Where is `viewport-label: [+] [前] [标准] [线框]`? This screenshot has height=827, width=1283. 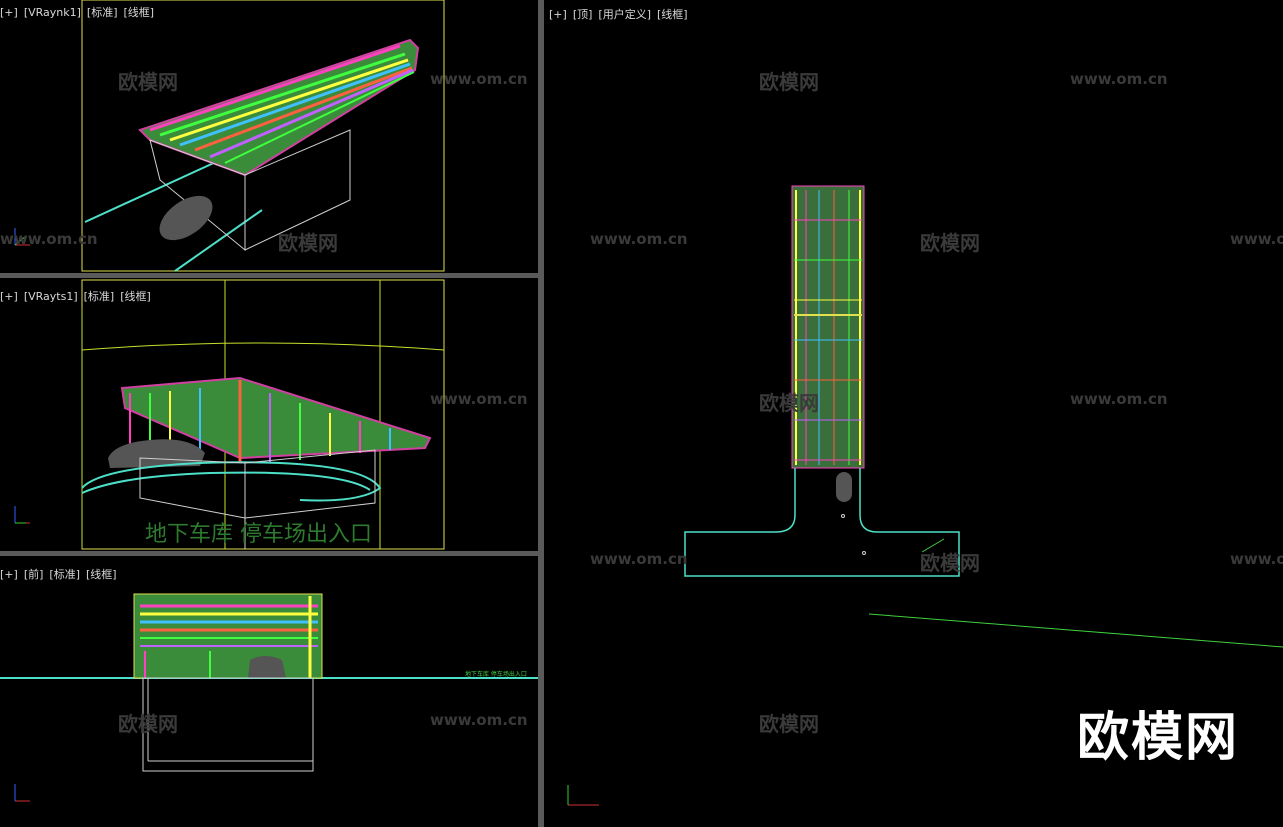
viewport-label: [+] [前] [标准] [线框] is located at coordinates (61, 574).